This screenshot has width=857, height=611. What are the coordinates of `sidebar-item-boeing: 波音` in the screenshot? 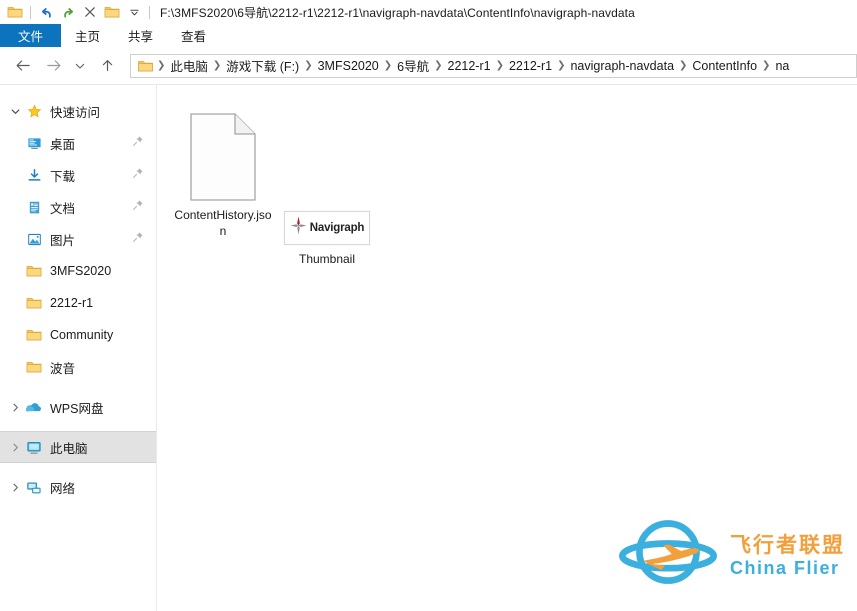 It's located at (78, 367).